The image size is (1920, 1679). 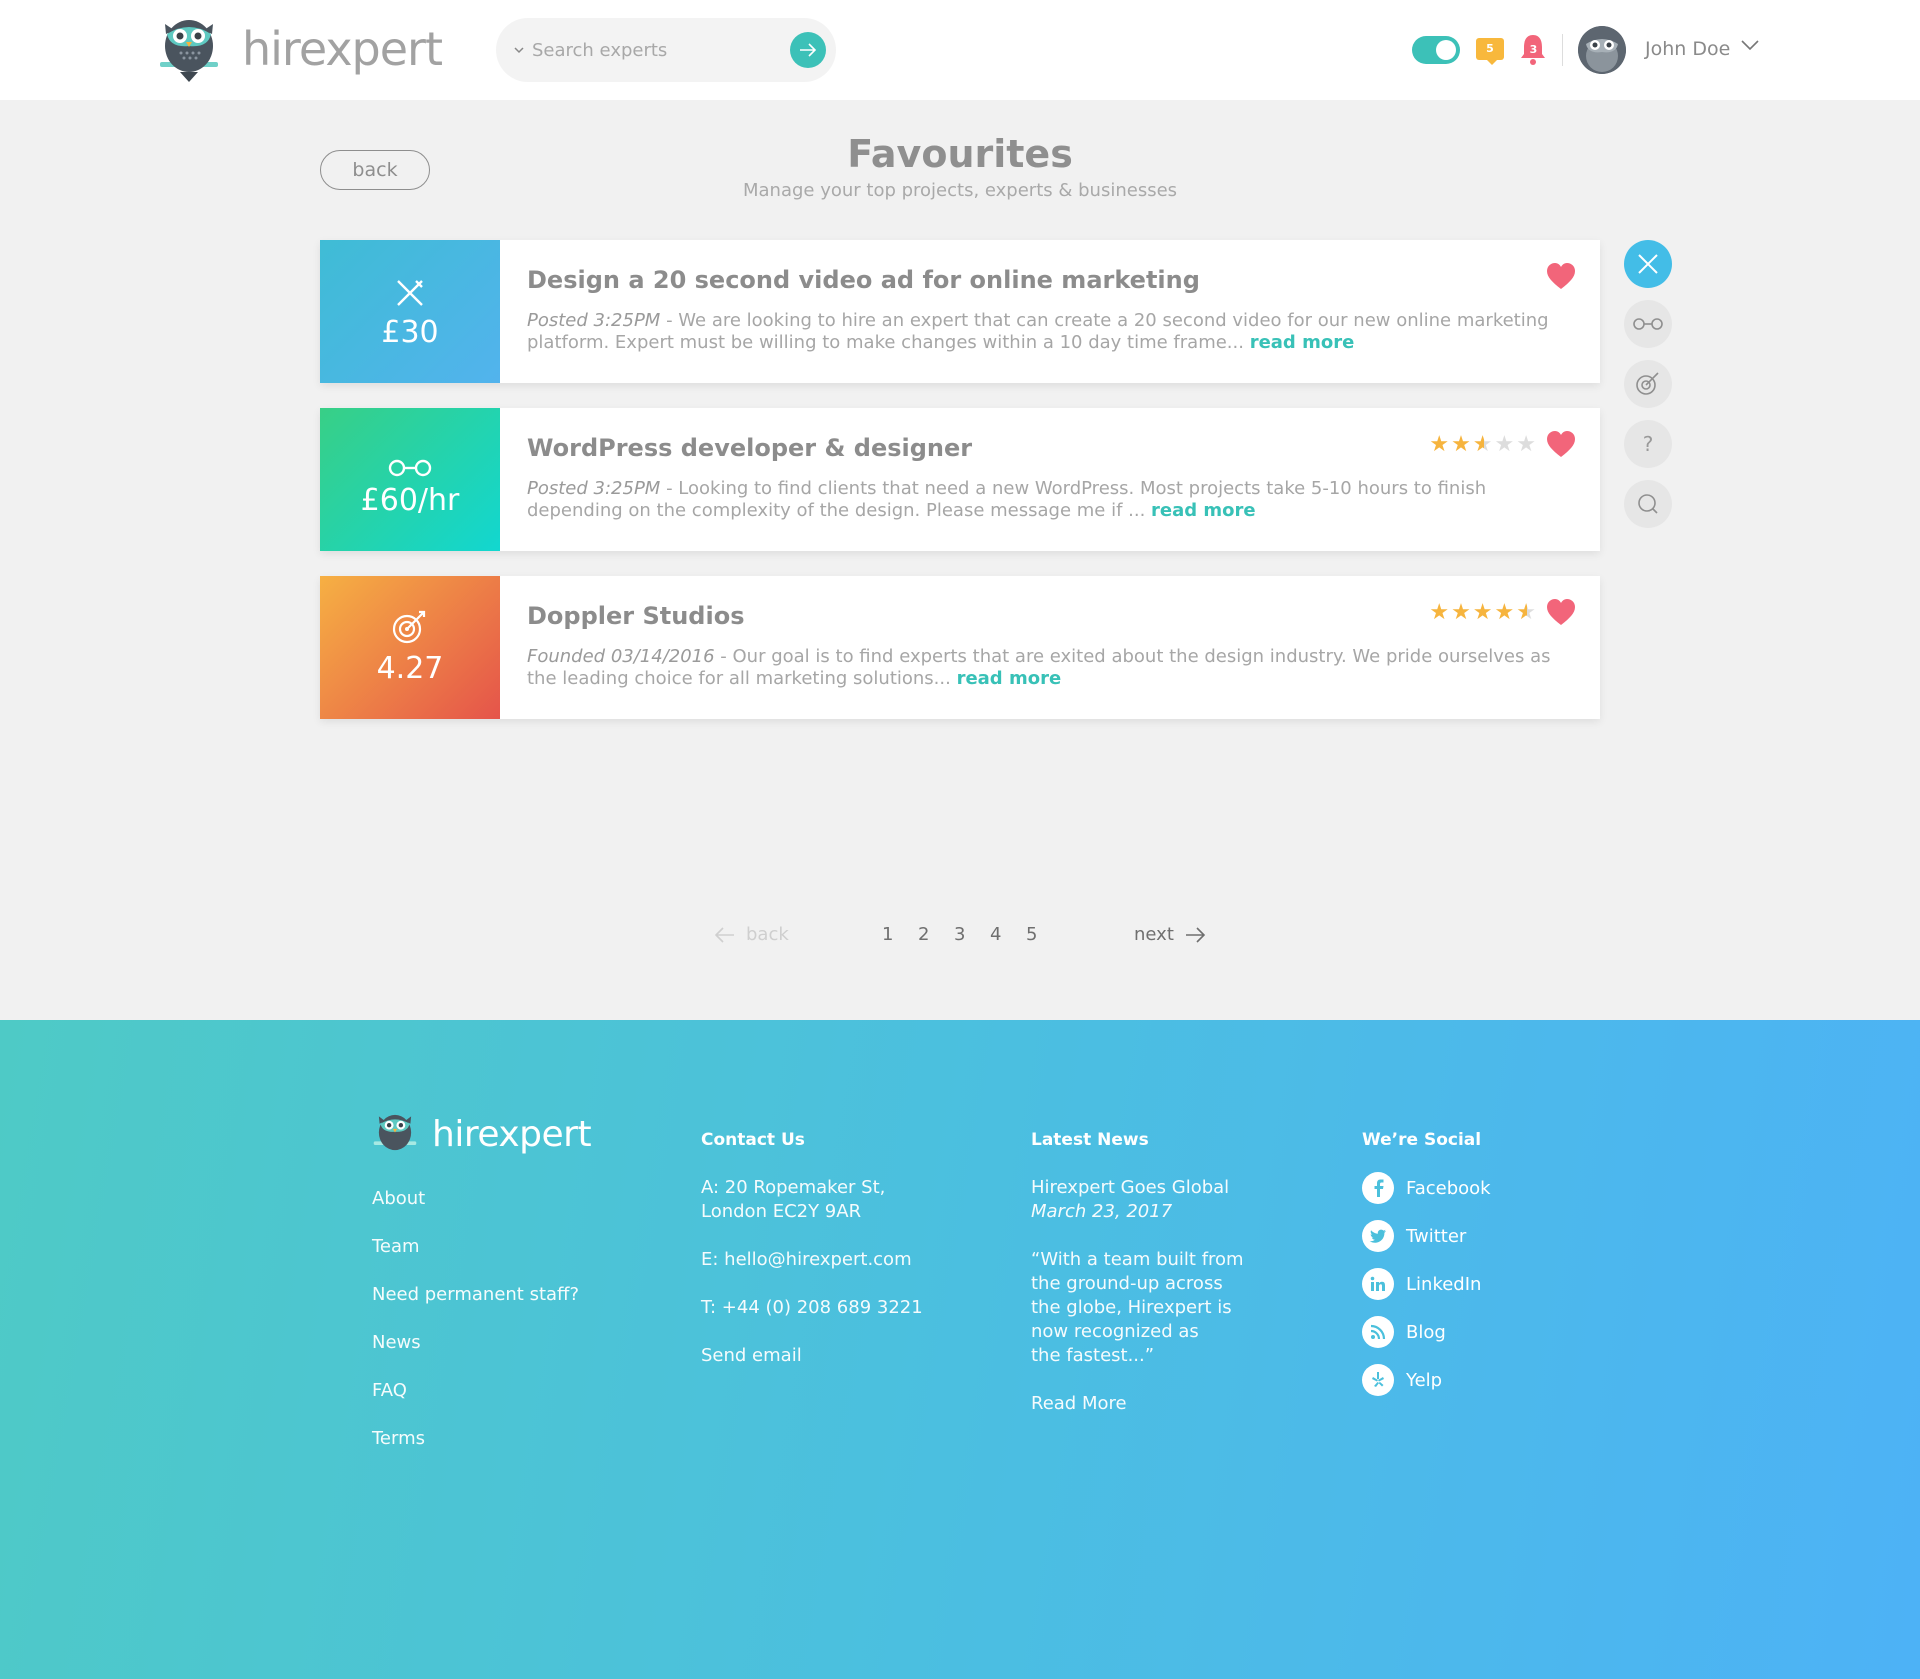 I want to click on card-title: WordPress developer & designer, so click(x=749, y=448).